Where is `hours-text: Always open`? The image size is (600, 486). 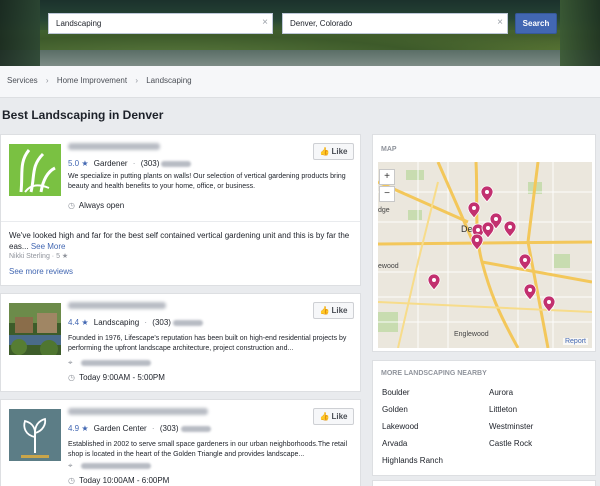 hours-text: Always open is located at coordinates (101, 205).